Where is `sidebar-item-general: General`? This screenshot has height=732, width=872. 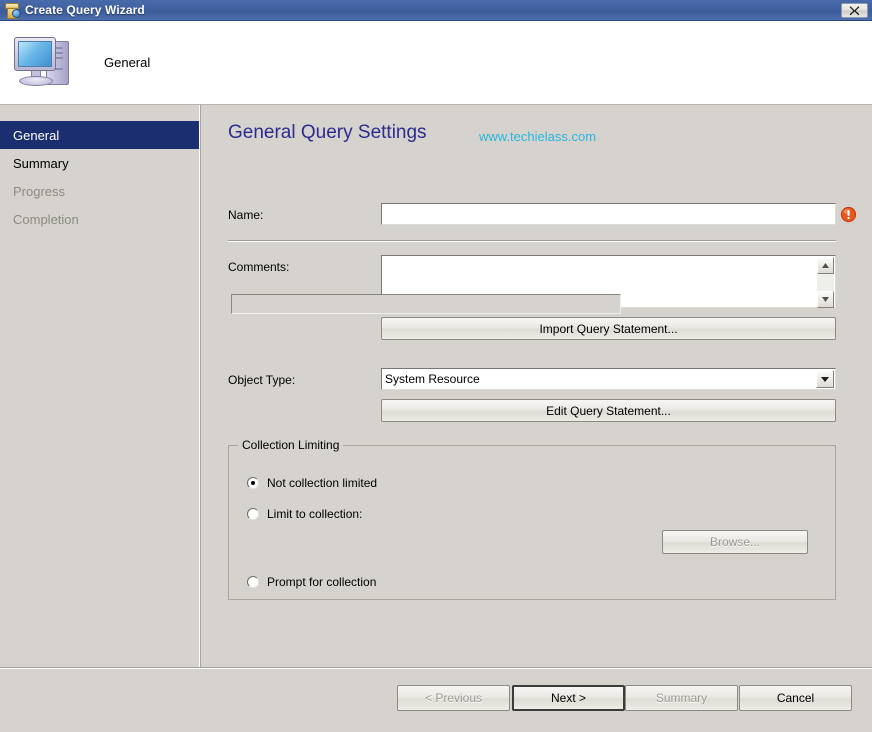 sidebar-item-general: General is located at coordinates (99, 135).